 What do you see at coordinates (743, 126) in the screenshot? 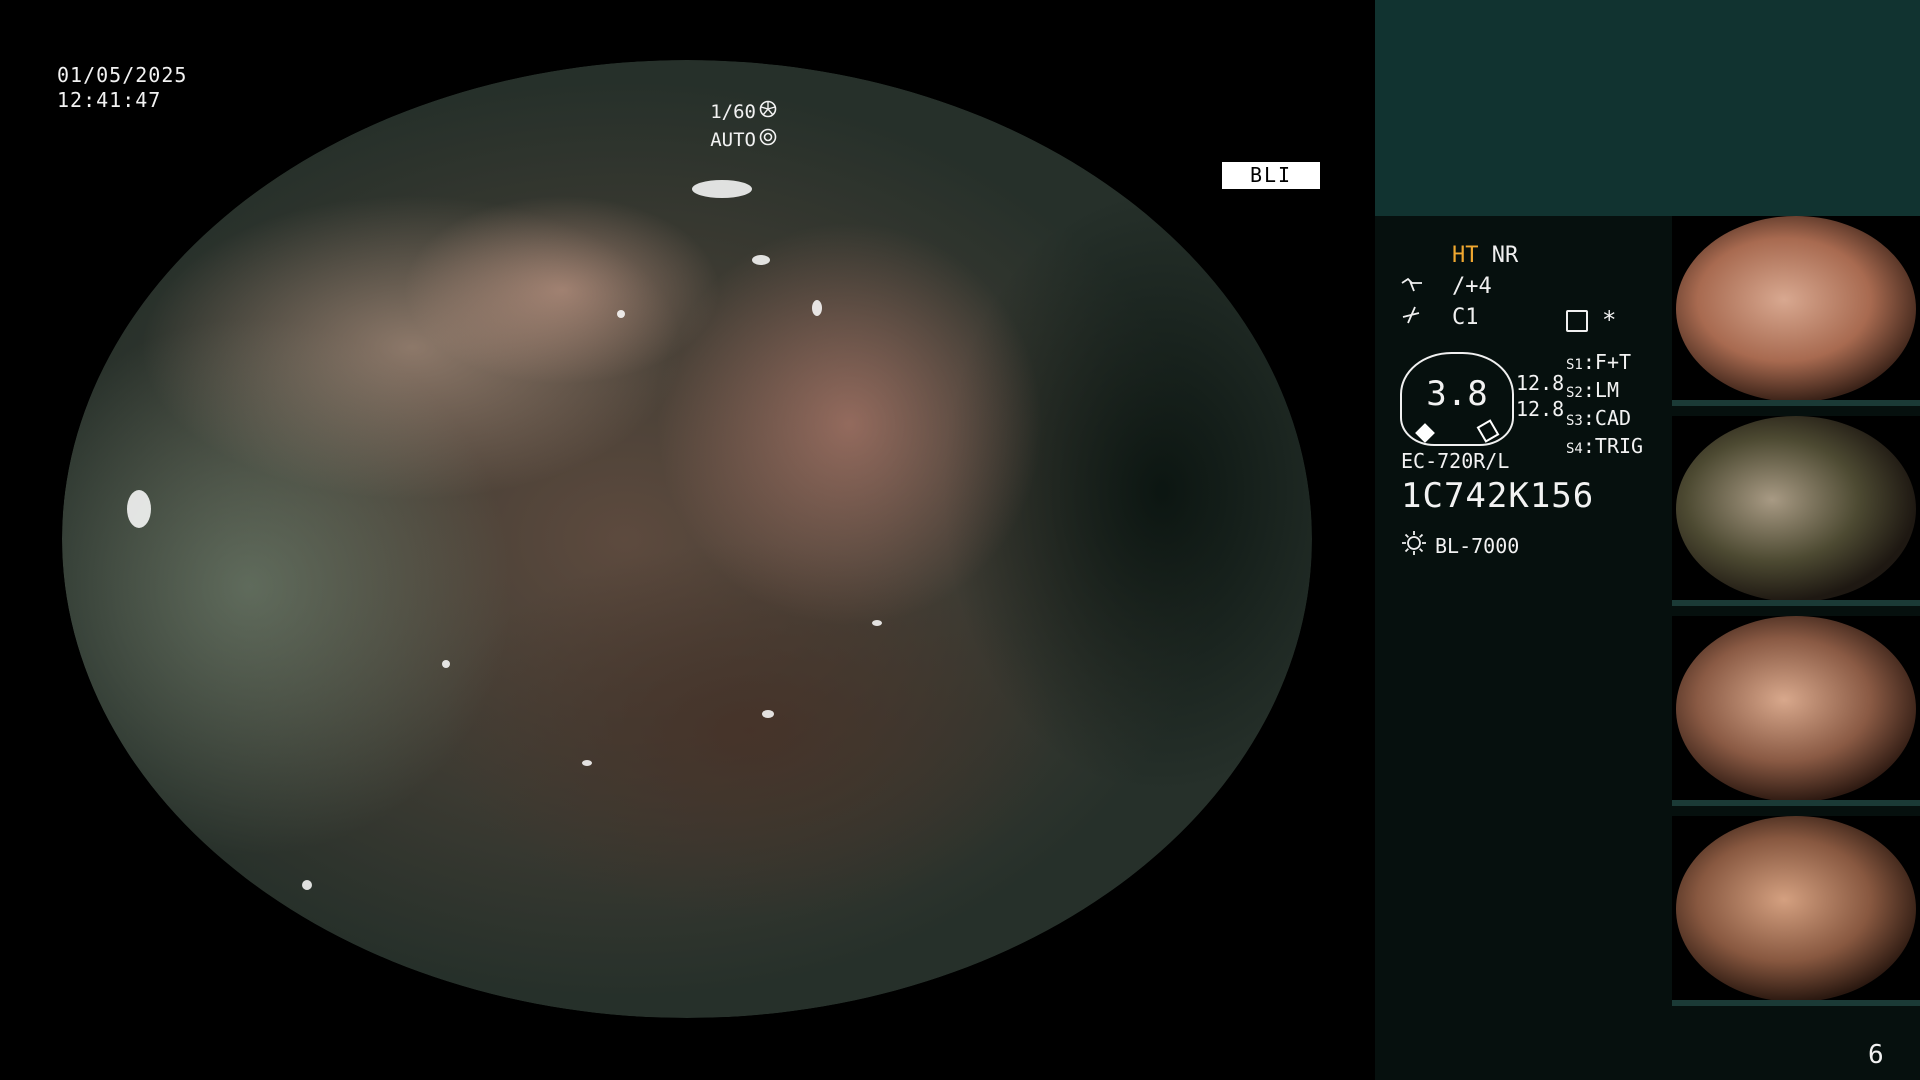
I see `exposure-info: 1/60 AUTO` at bounding box center [743, 126].